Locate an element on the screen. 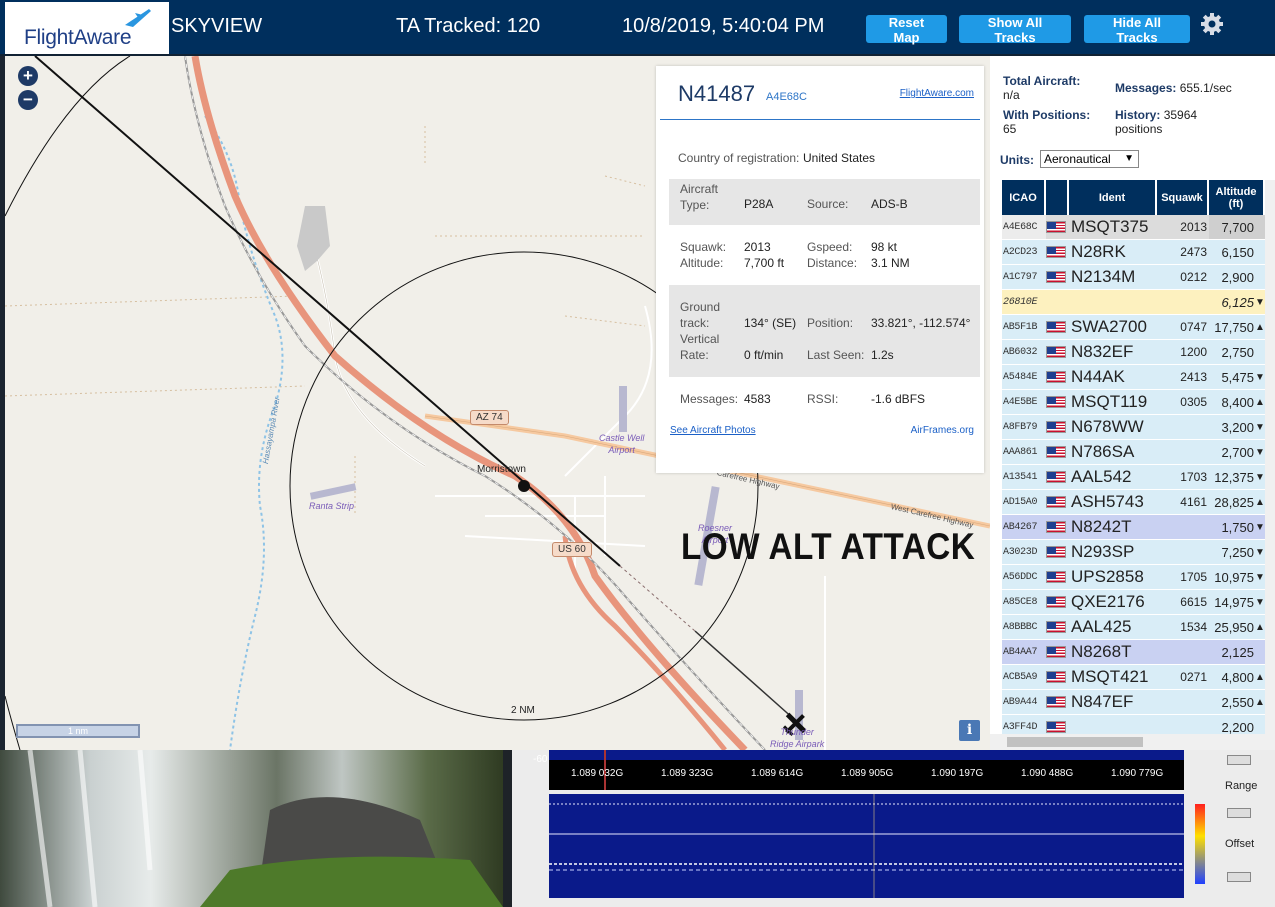 The width and height of the screenshot is (1275, 907). total-aircraft-stat: Total Aircraft: n/a is located at coordinates (1042, 88).